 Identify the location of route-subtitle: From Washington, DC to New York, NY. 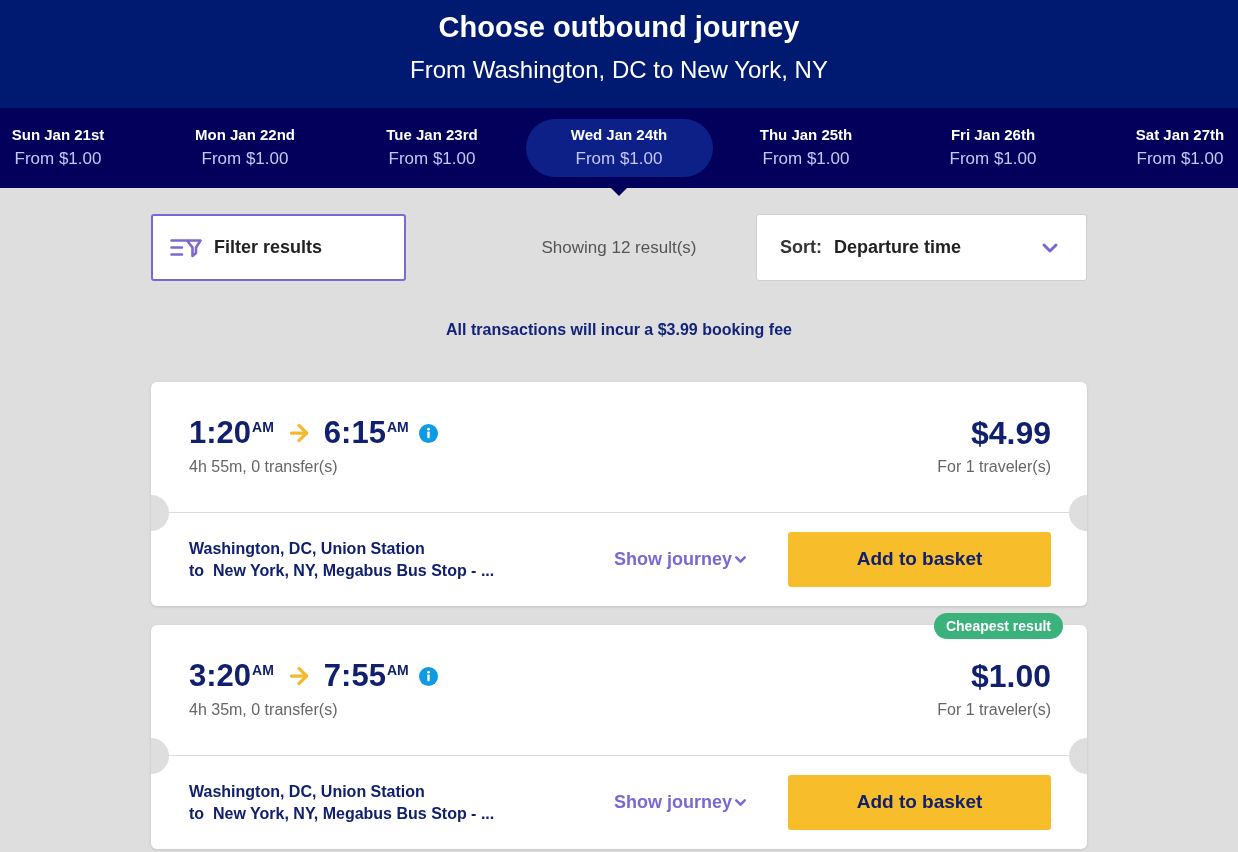
(619, 70).